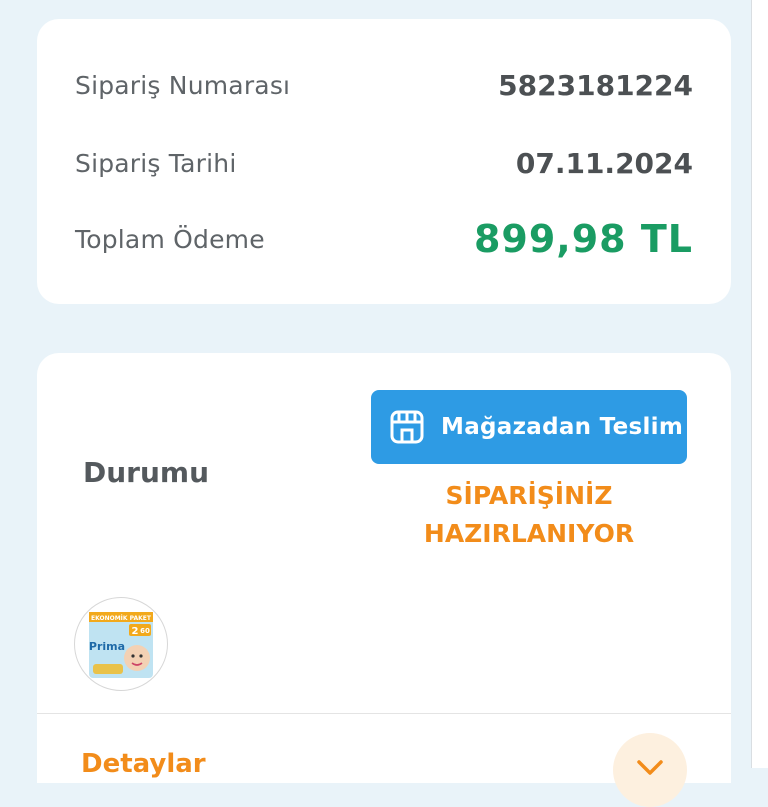 This screenshot has width=768, height=807. Describe the element at coordinates (384, 713) in the screenshot. I see `card-divider` at that location.